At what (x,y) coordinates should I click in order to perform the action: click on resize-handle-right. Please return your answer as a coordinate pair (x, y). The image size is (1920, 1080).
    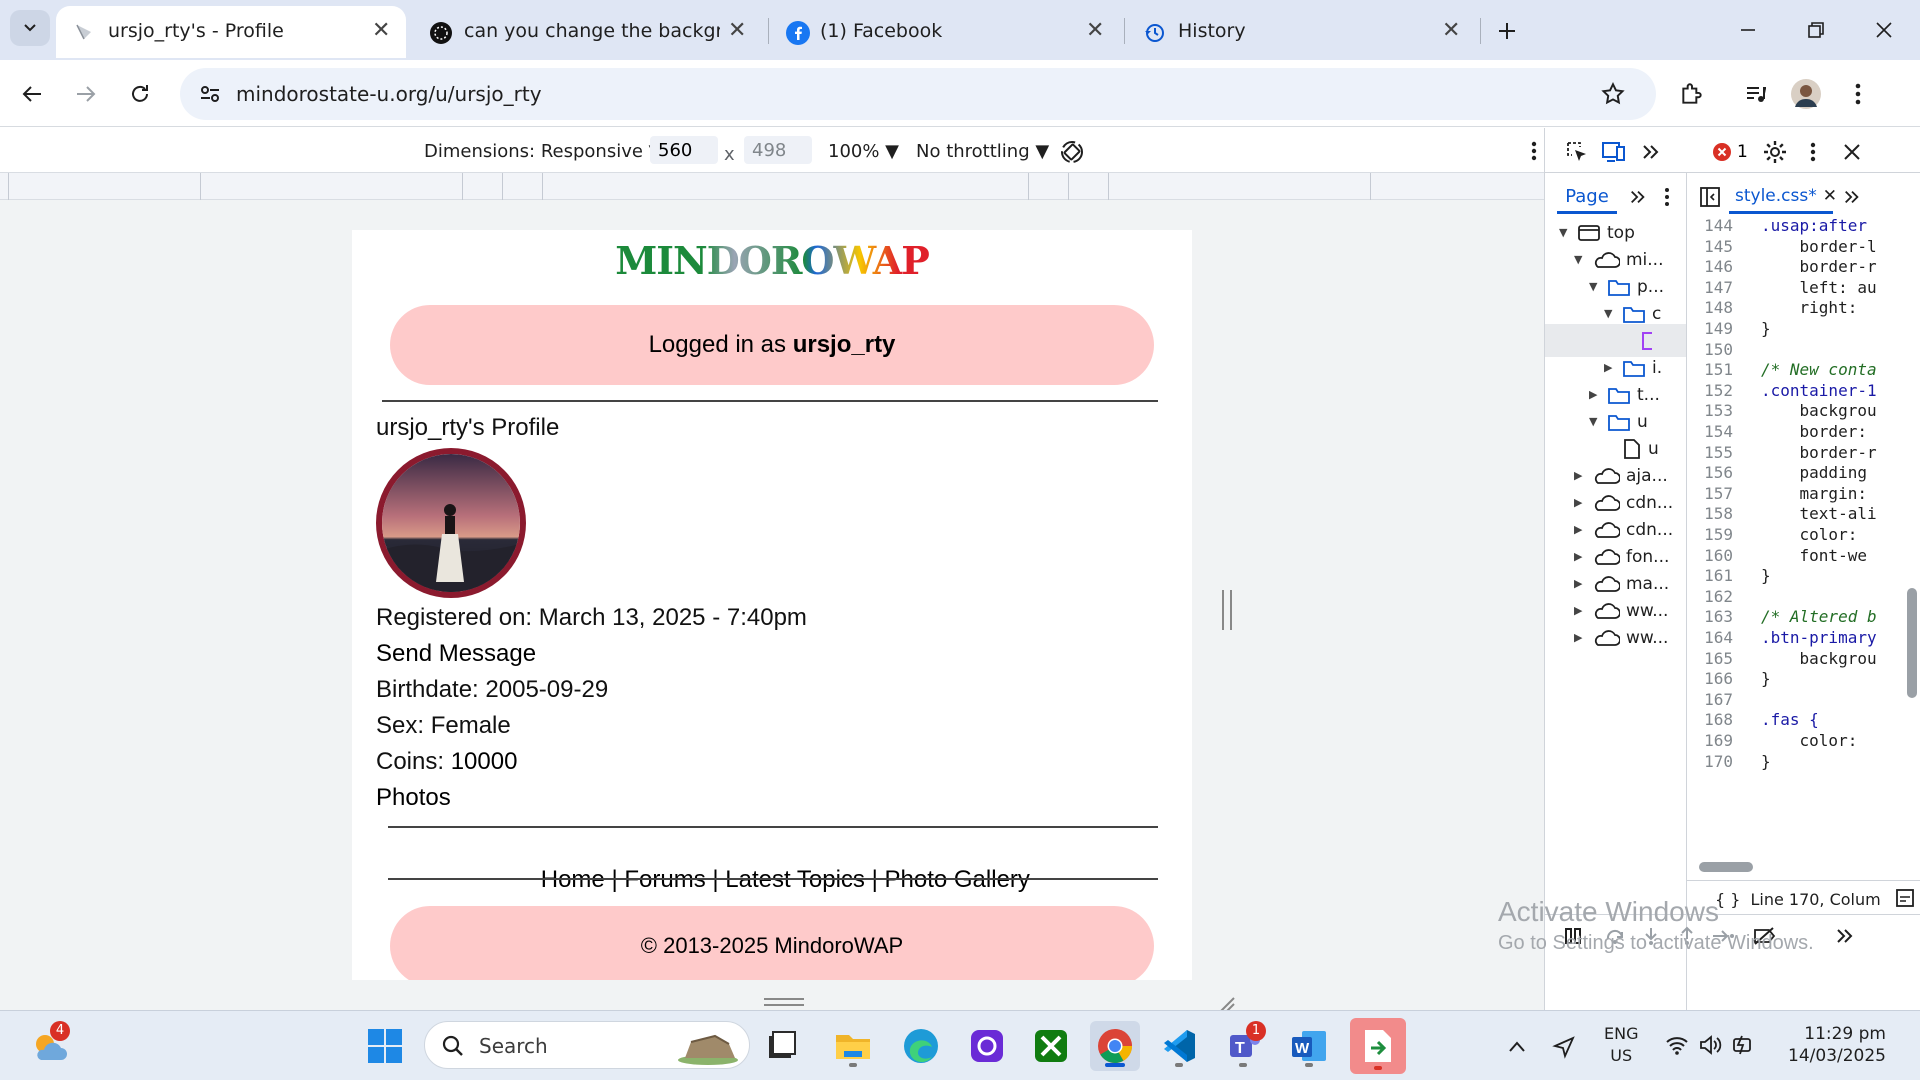
    Looking at the image, I should click on (1227, 610).